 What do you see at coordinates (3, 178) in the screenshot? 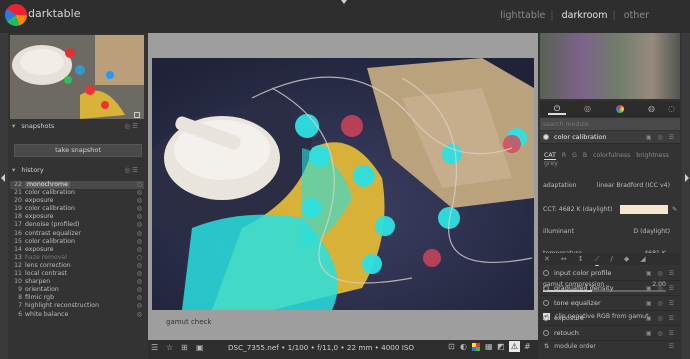
I see `left-panel-collapse-icon` at bounding box center [3, 178].